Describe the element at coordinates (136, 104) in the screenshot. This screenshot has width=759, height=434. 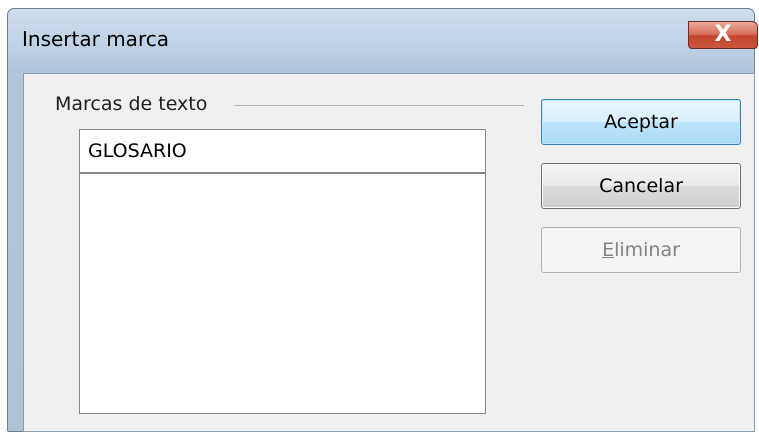
I see `bookmarks-group-label: Marcas de texto` at that location.